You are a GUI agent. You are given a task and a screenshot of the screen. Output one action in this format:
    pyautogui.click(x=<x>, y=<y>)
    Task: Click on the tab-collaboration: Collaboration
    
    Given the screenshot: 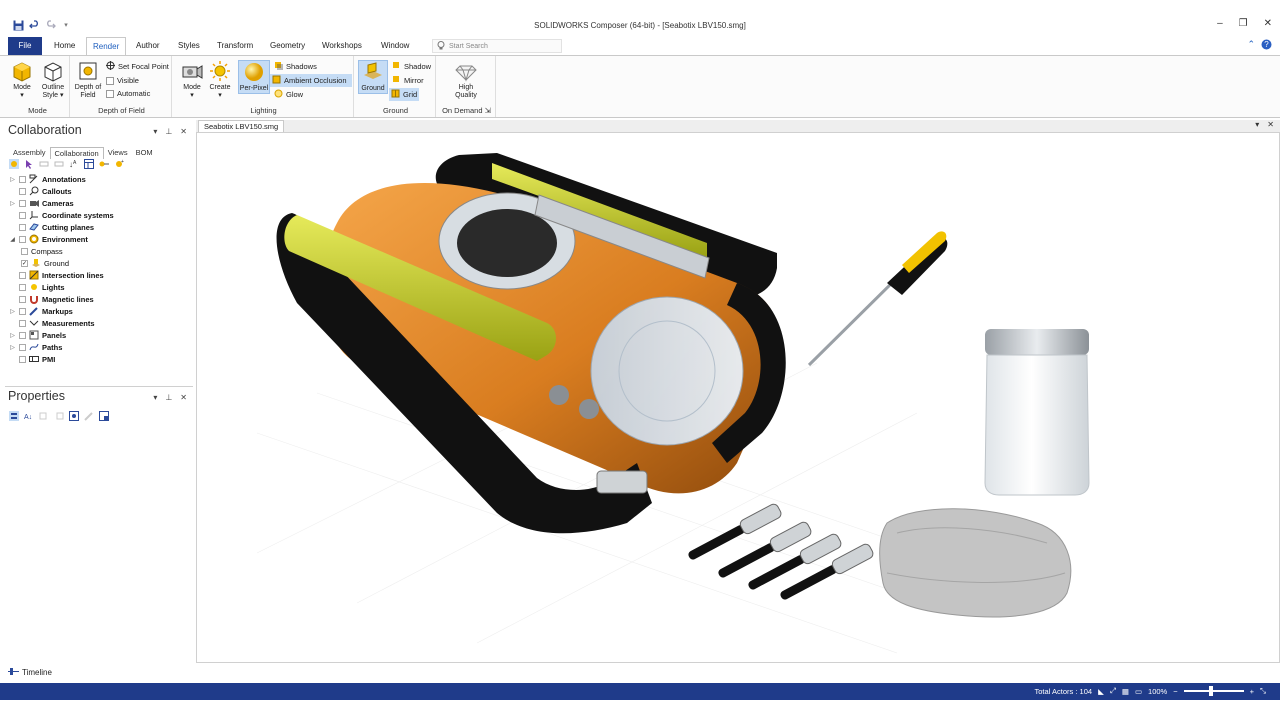 What is the action you would take?
    pyautogui.click(x=76, y=153)
    